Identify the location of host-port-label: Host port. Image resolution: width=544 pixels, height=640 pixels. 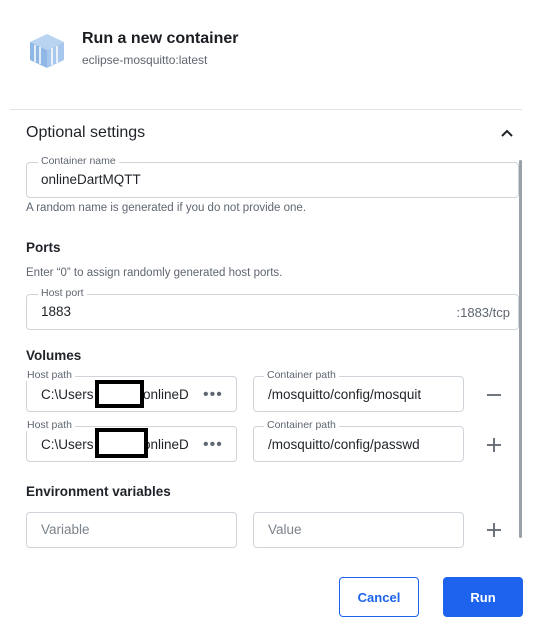
(62, 293).